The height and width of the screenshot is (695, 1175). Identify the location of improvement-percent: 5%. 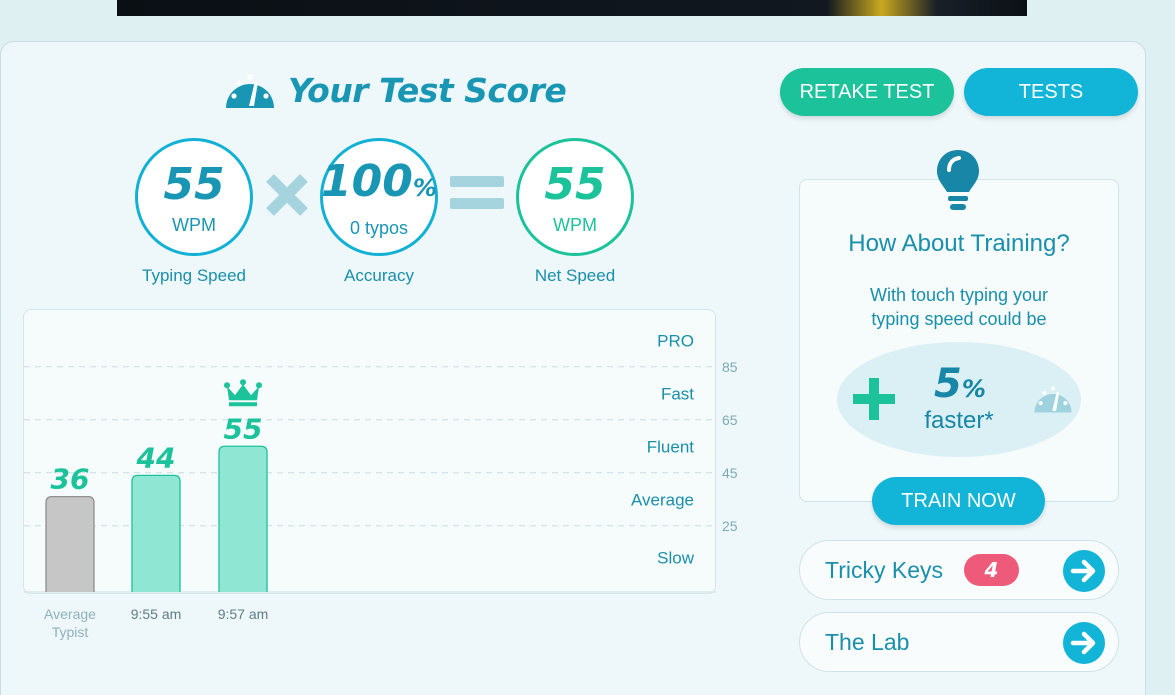
(960, 384).